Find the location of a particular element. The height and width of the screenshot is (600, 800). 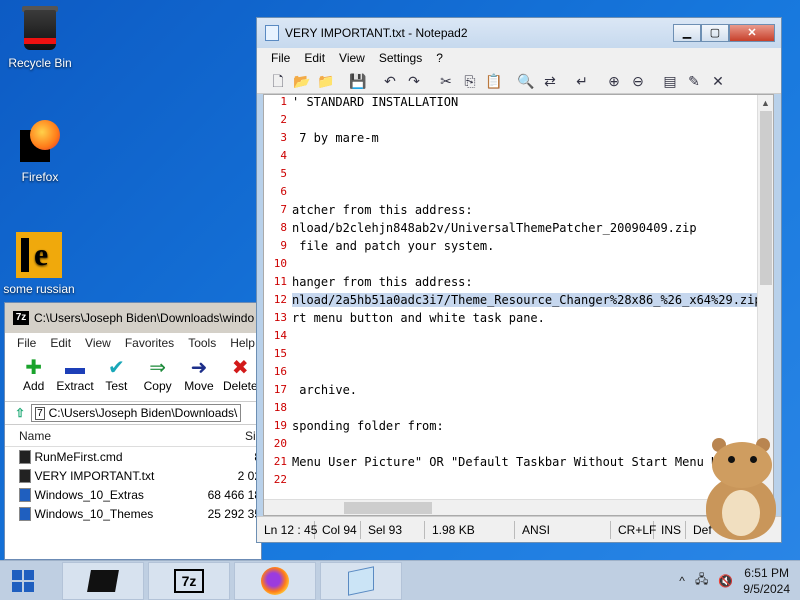

paste-icon: 📋 is located at coordinates (494, 81).